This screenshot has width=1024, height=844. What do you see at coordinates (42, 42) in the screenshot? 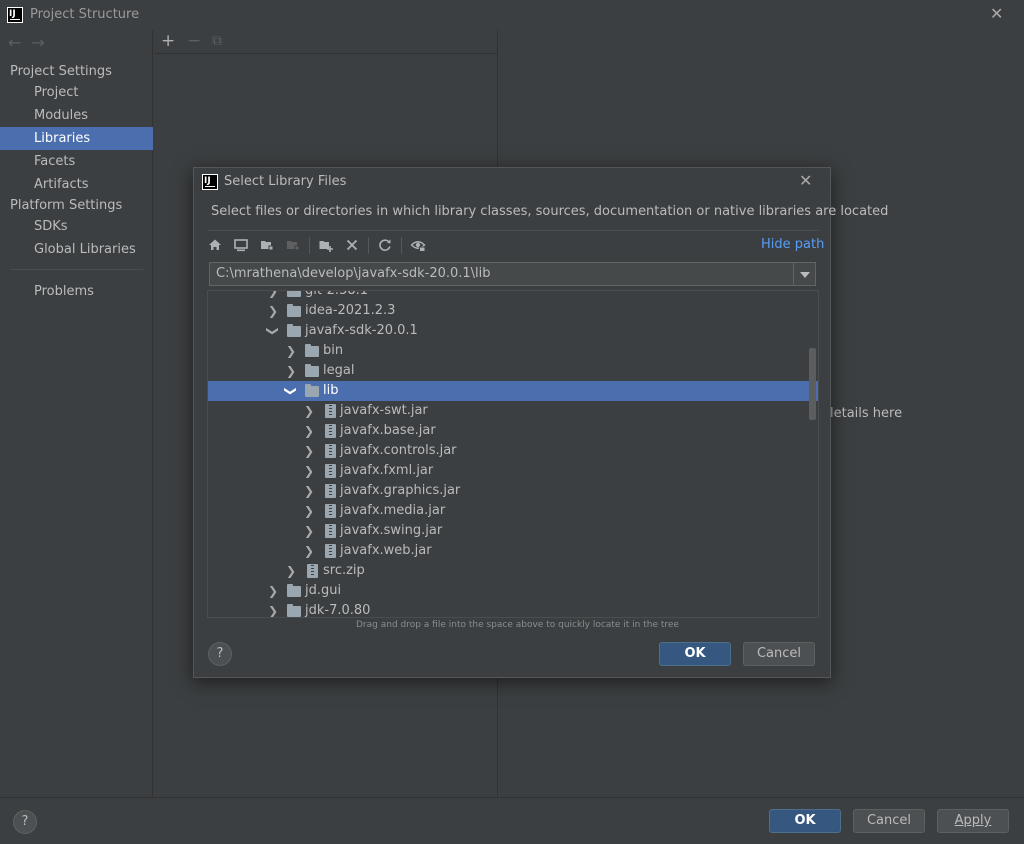
I see `forward-arrow-icon: →` at bounding box center [42, 42].